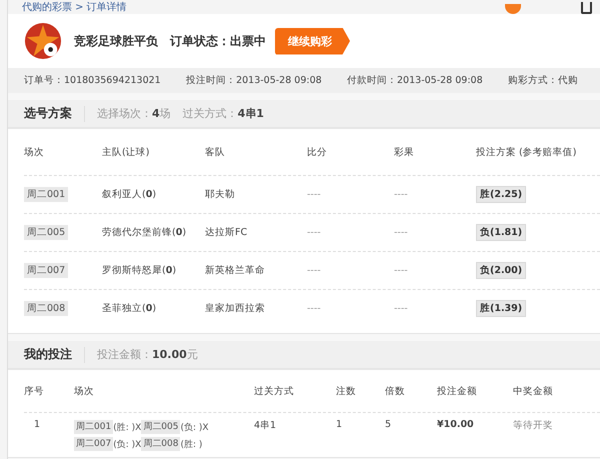 Image resolution: width=600 pixels, height=459 pixels. I want to click on home-team-cell-text: 圣菲独立(0), so click(130, 308).